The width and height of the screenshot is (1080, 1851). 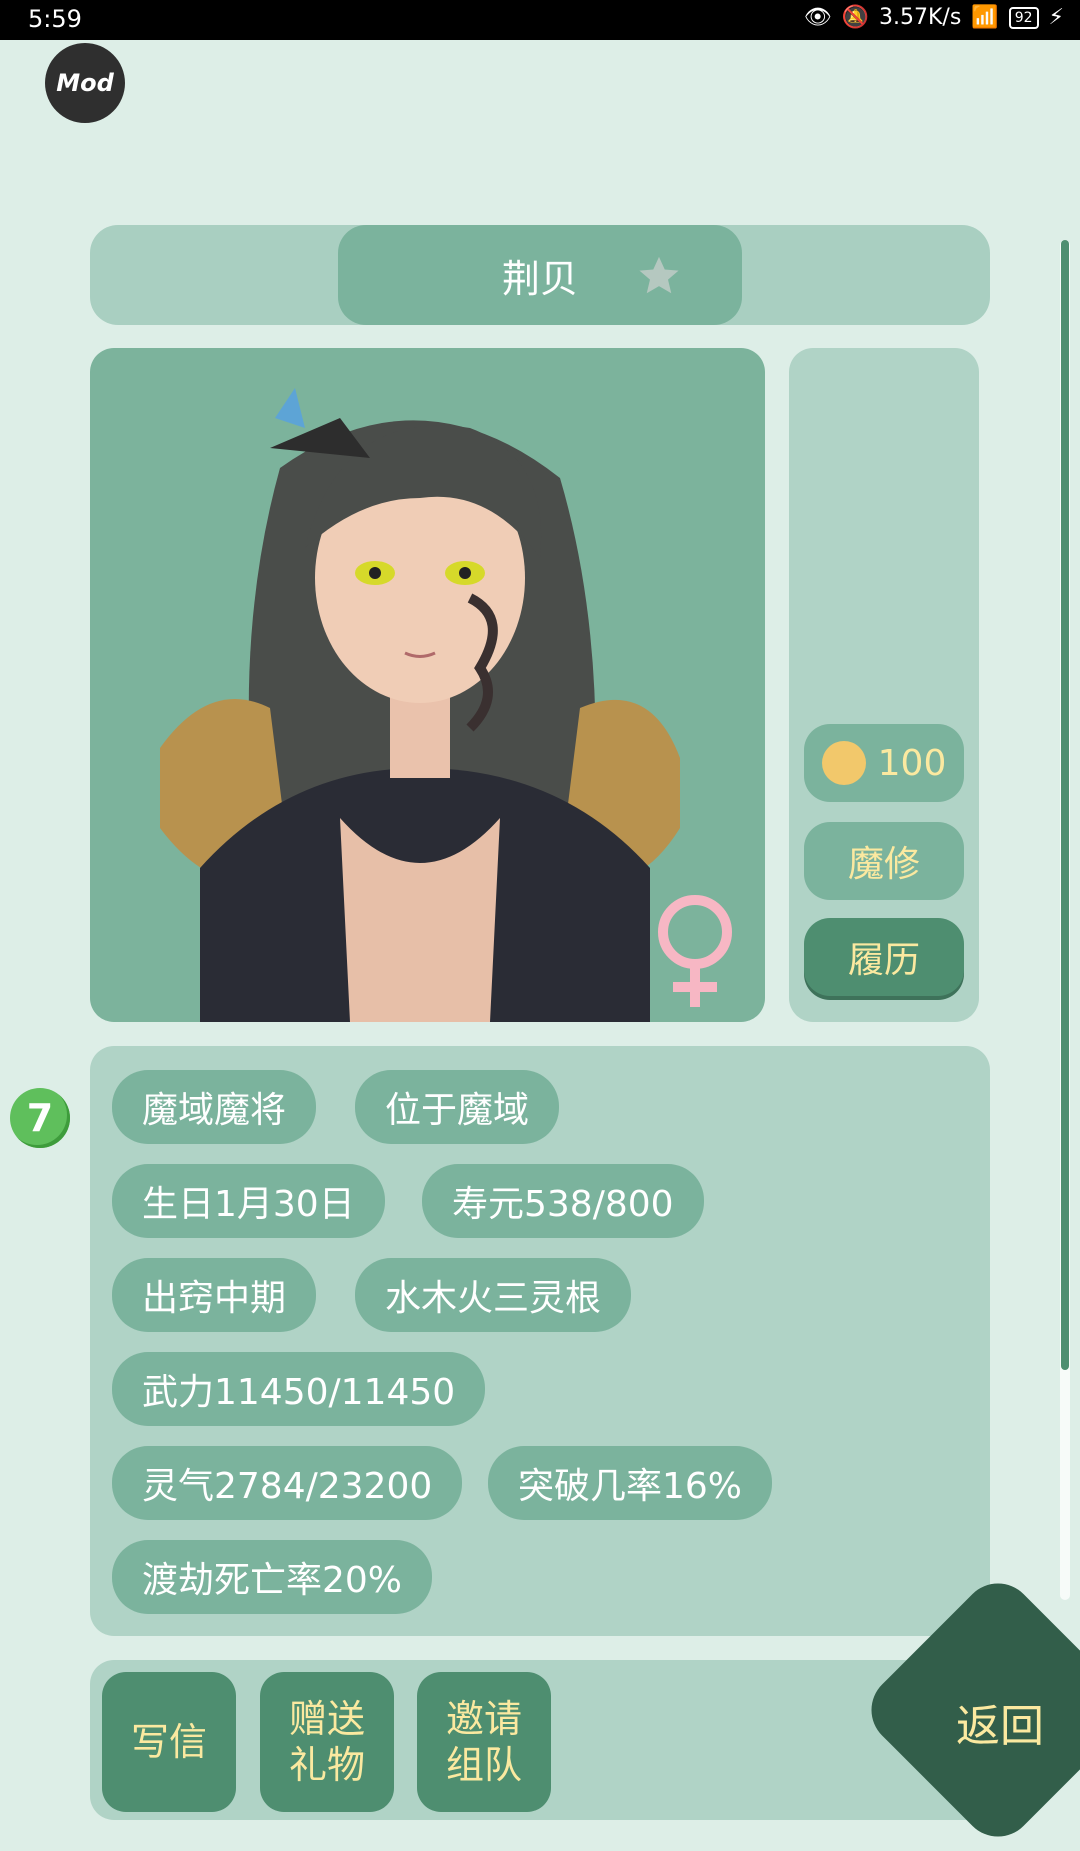 What do you see at coordinates (659, 276) in the screenshot?
I see `star-icon` at bounding box center [659, 276].